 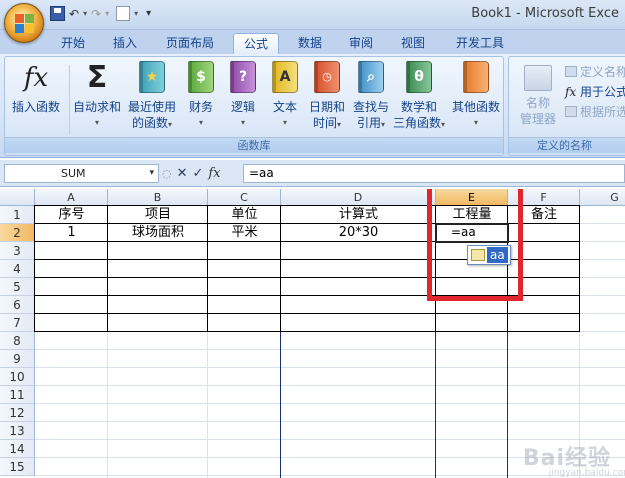 What do you see at coordinates (191, 173) in the screenshot?
I see `formula-tools: ◌ ✕ ✓ fx` at bounding box center [191, 173].